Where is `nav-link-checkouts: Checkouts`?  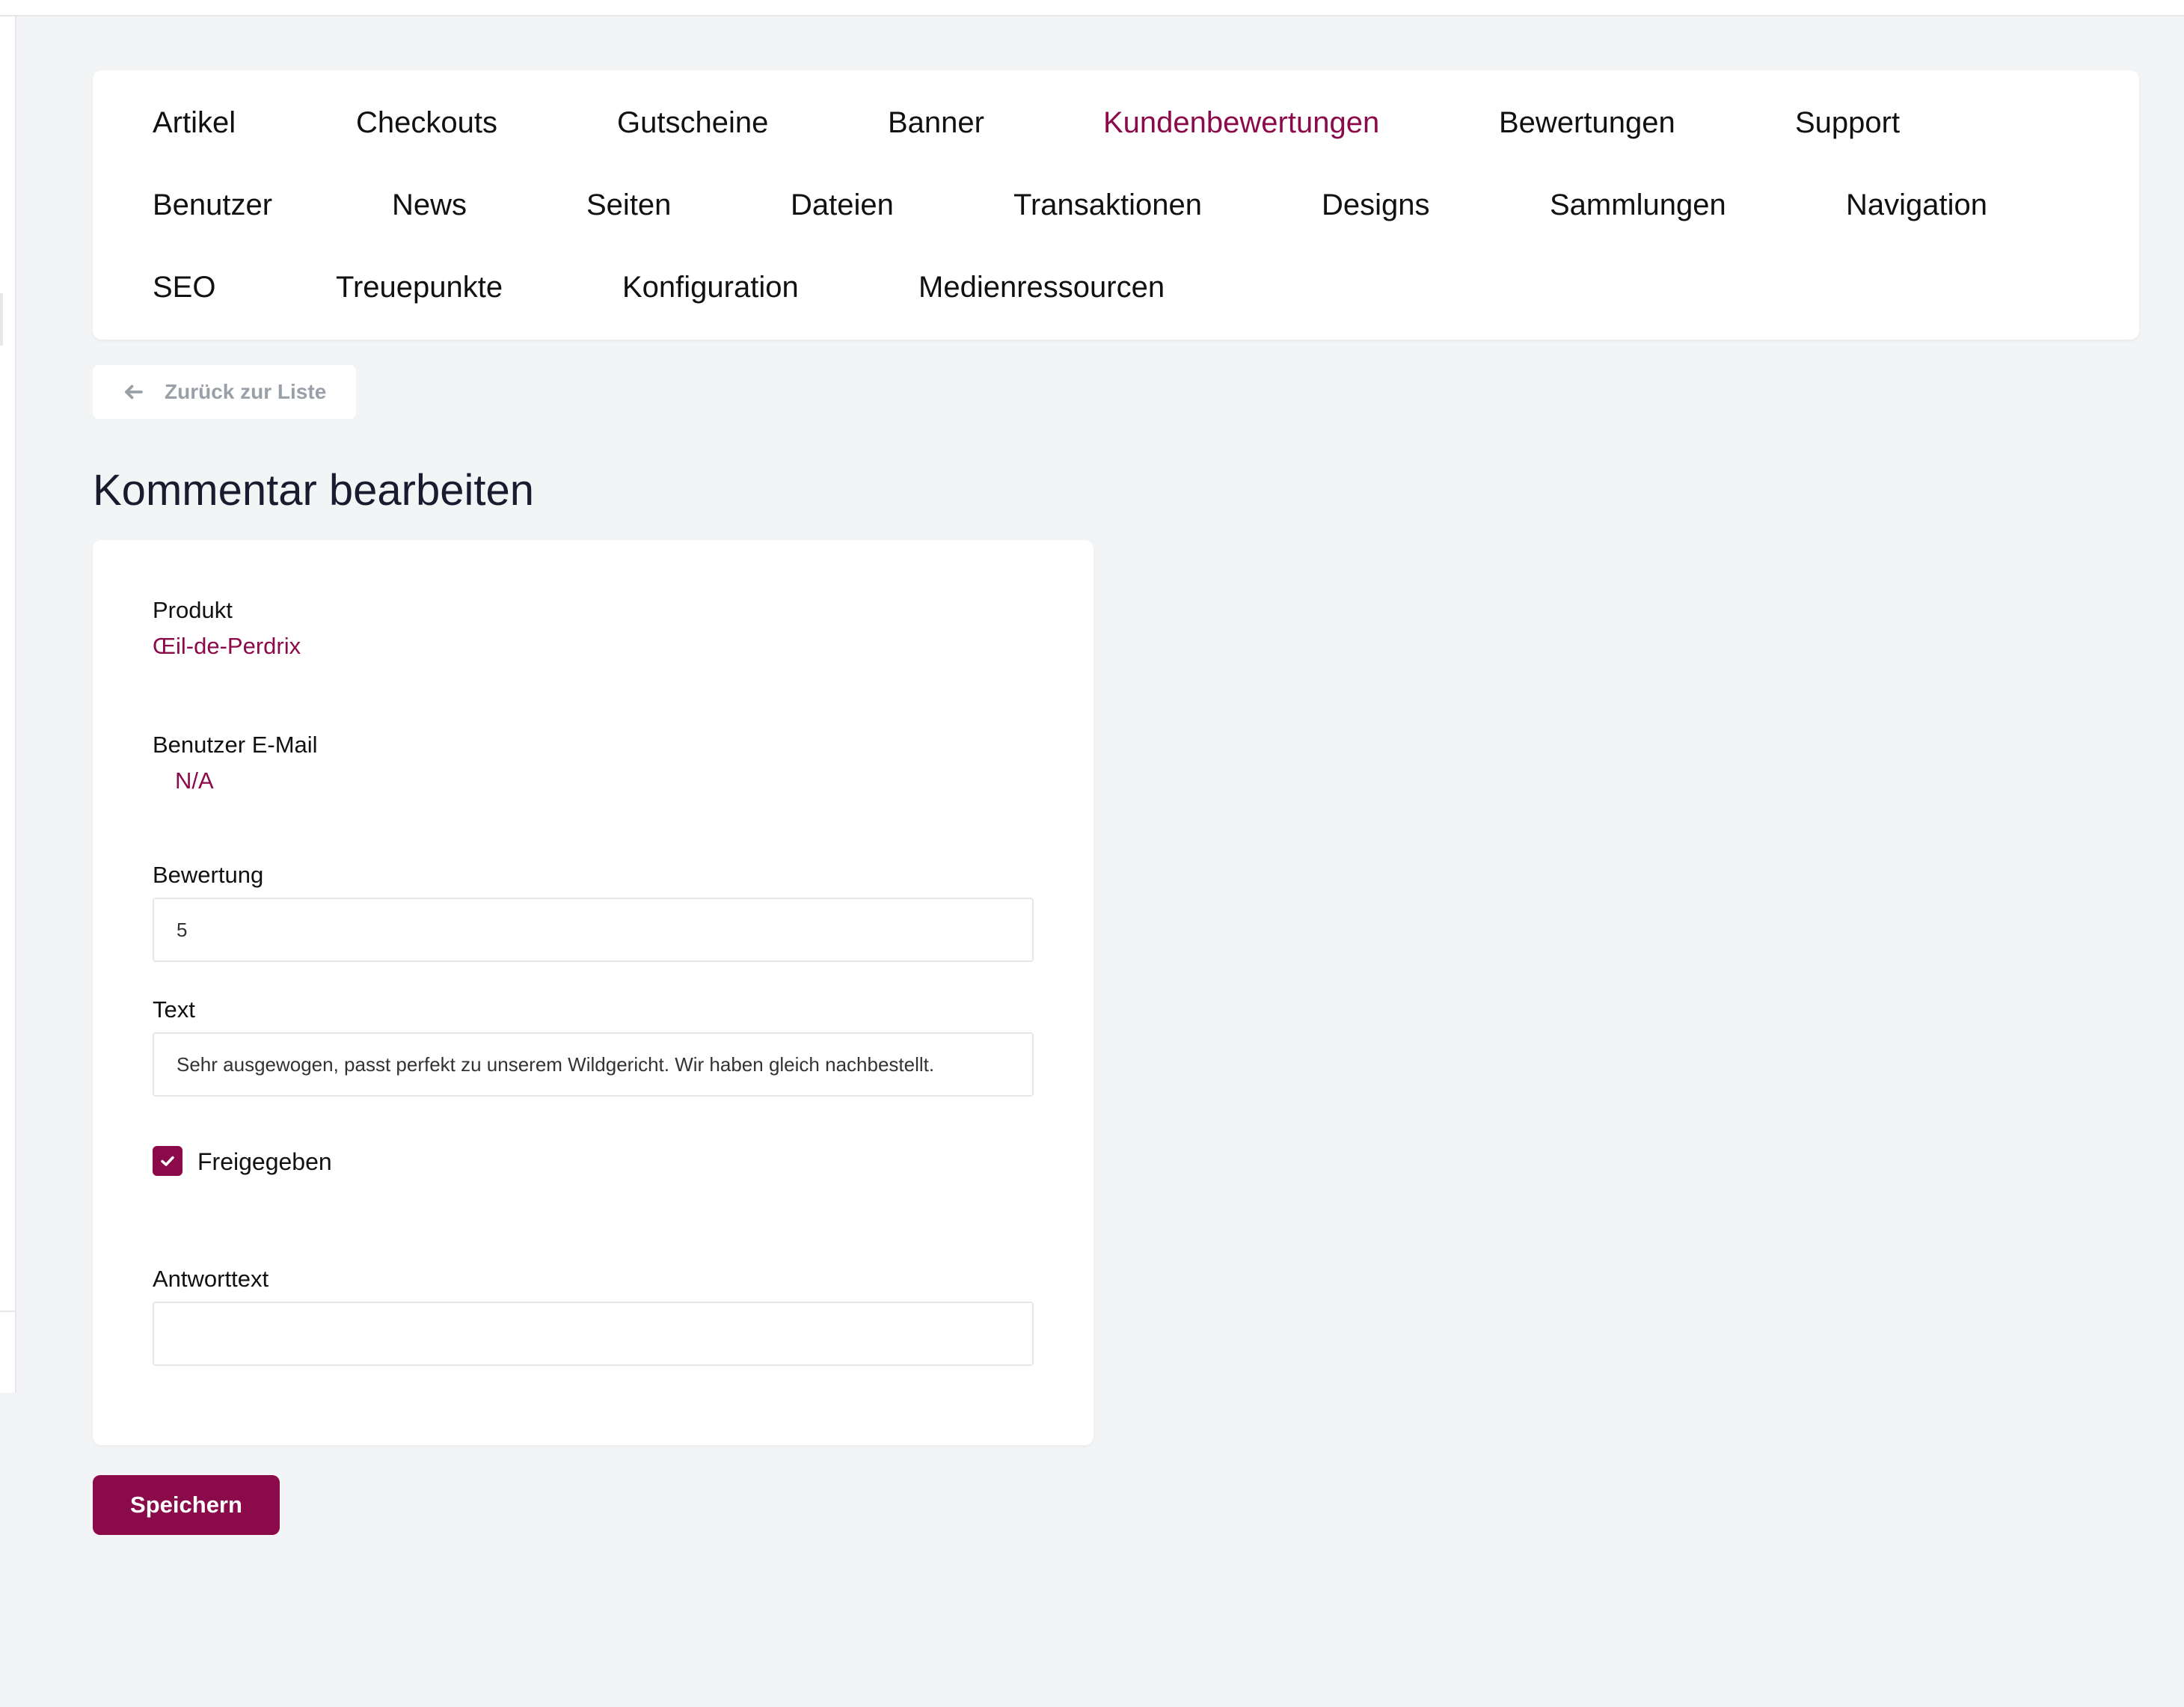
nav-link-checkouts: Checkouts is located at coordinates (426, 122).